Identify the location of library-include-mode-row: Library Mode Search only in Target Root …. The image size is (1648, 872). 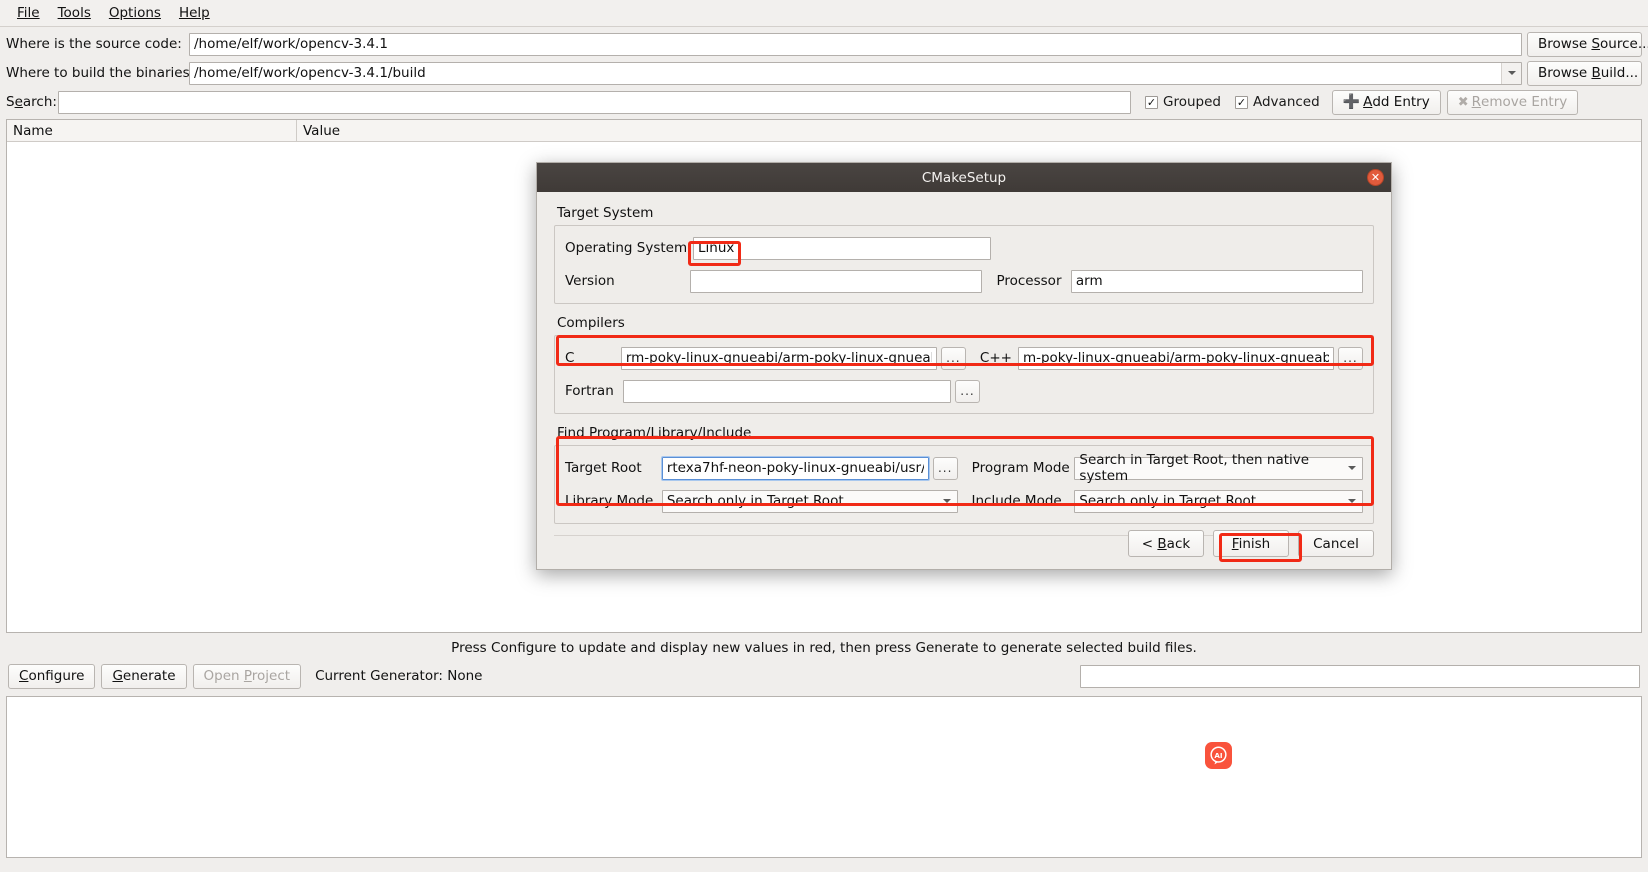
(964, 501).